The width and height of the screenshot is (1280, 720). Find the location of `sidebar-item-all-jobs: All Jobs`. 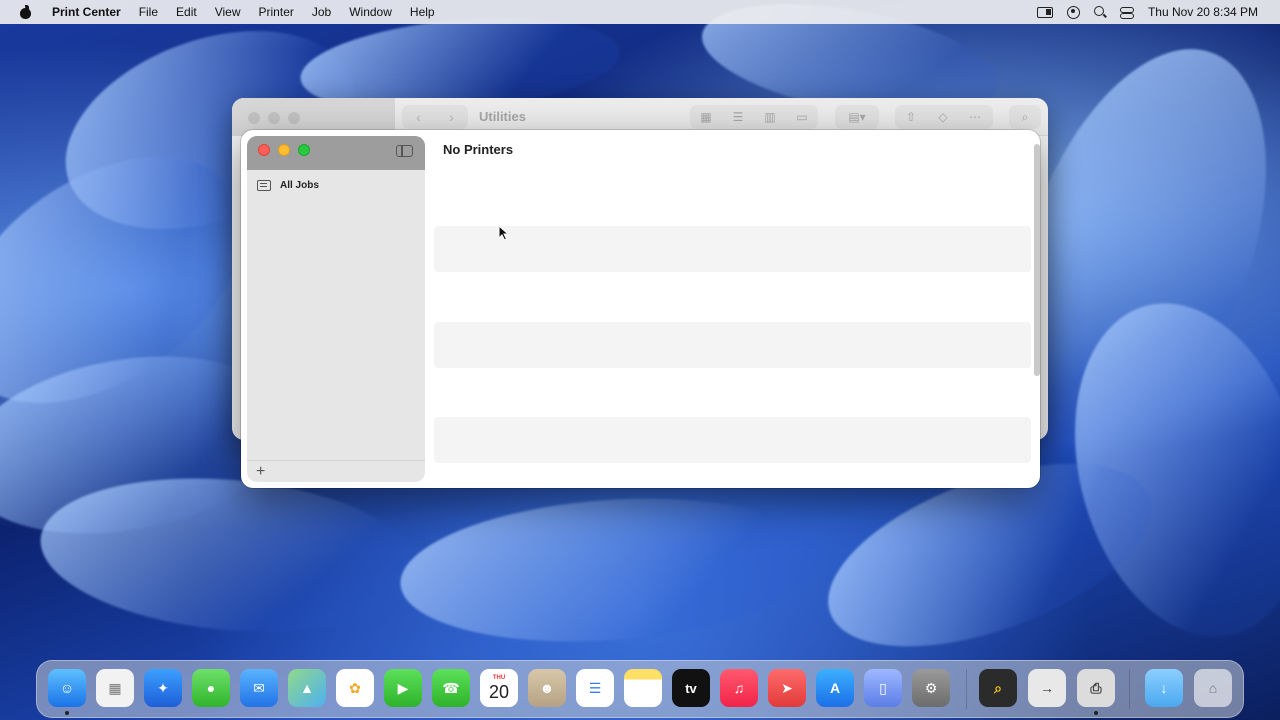

sidebar-item-all-jobs: All Jobs is located at coordinates (288, 185).